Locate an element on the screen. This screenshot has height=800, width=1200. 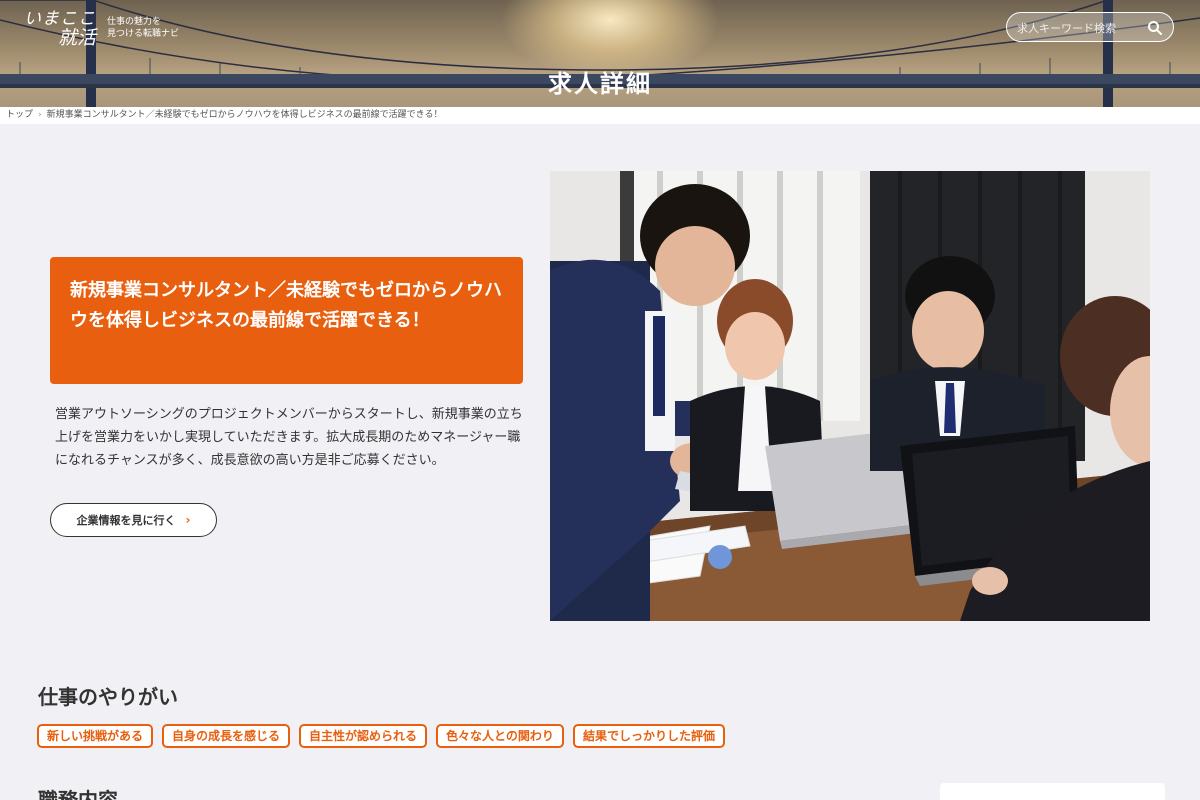
yarigai-section-title: 仕事のやりがい is located at coordinates (108, 697).